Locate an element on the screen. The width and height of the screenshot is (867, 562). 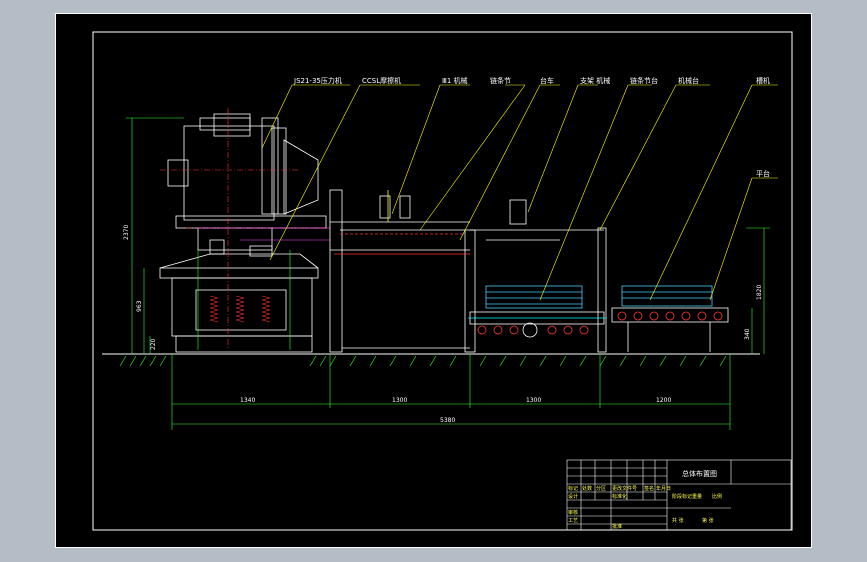
press-columns is located at coordinates (244, 300).